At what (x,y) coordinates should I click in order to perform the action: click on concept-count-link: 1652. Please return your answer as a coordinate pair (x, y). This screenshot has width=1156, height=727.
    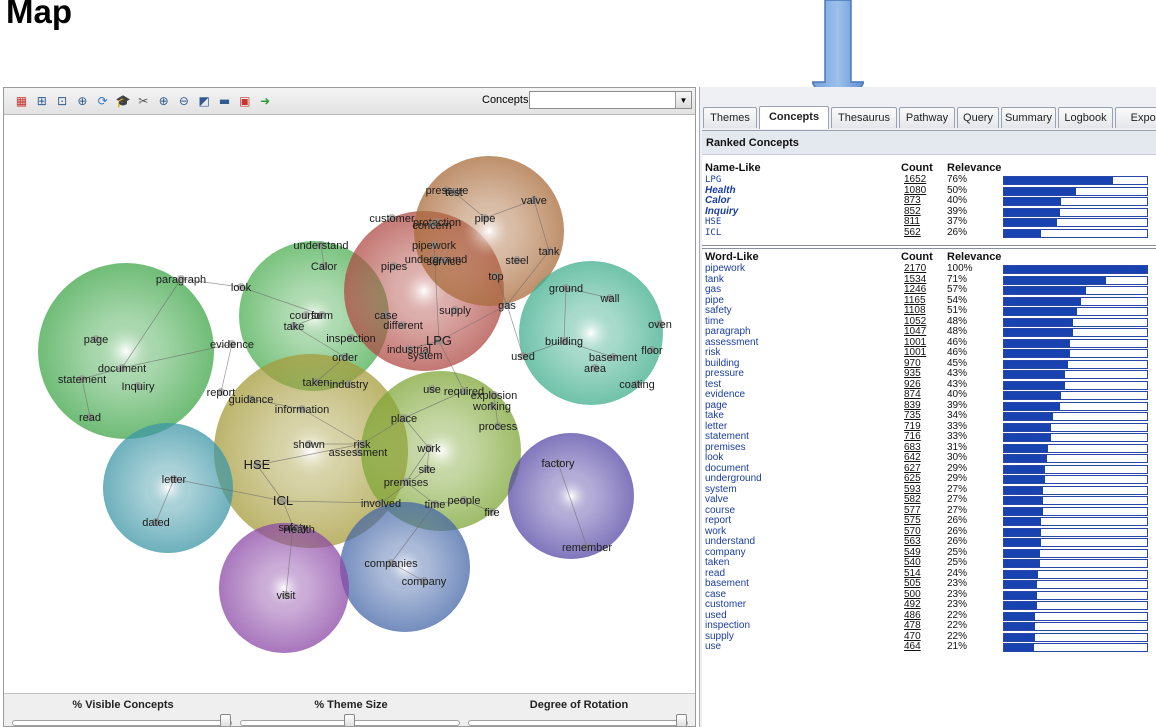
    Looking at the image, I should click on (915, 180).